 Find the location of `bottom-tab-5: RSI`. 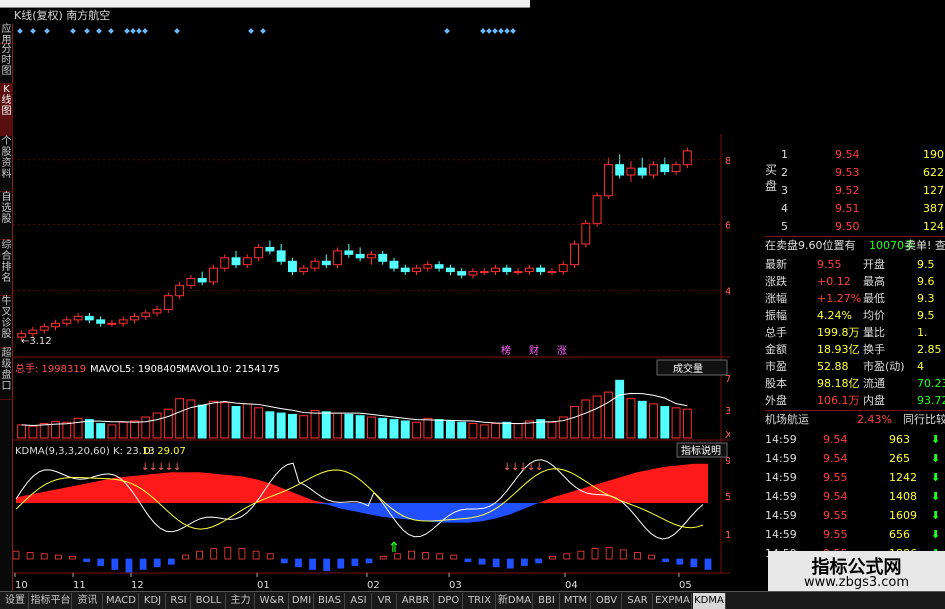

bottom-tab-5: RSI is located at coordinates (179, 601).